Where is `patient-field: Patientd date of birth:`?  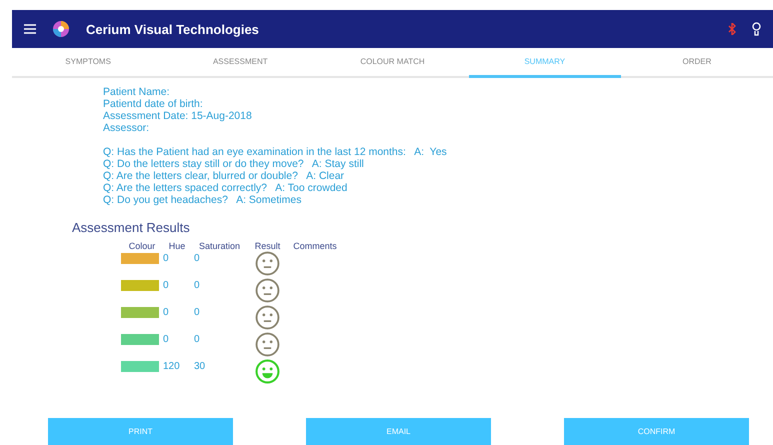 patient-field: Patientd date of birth: is located at coordinates (438, 104).